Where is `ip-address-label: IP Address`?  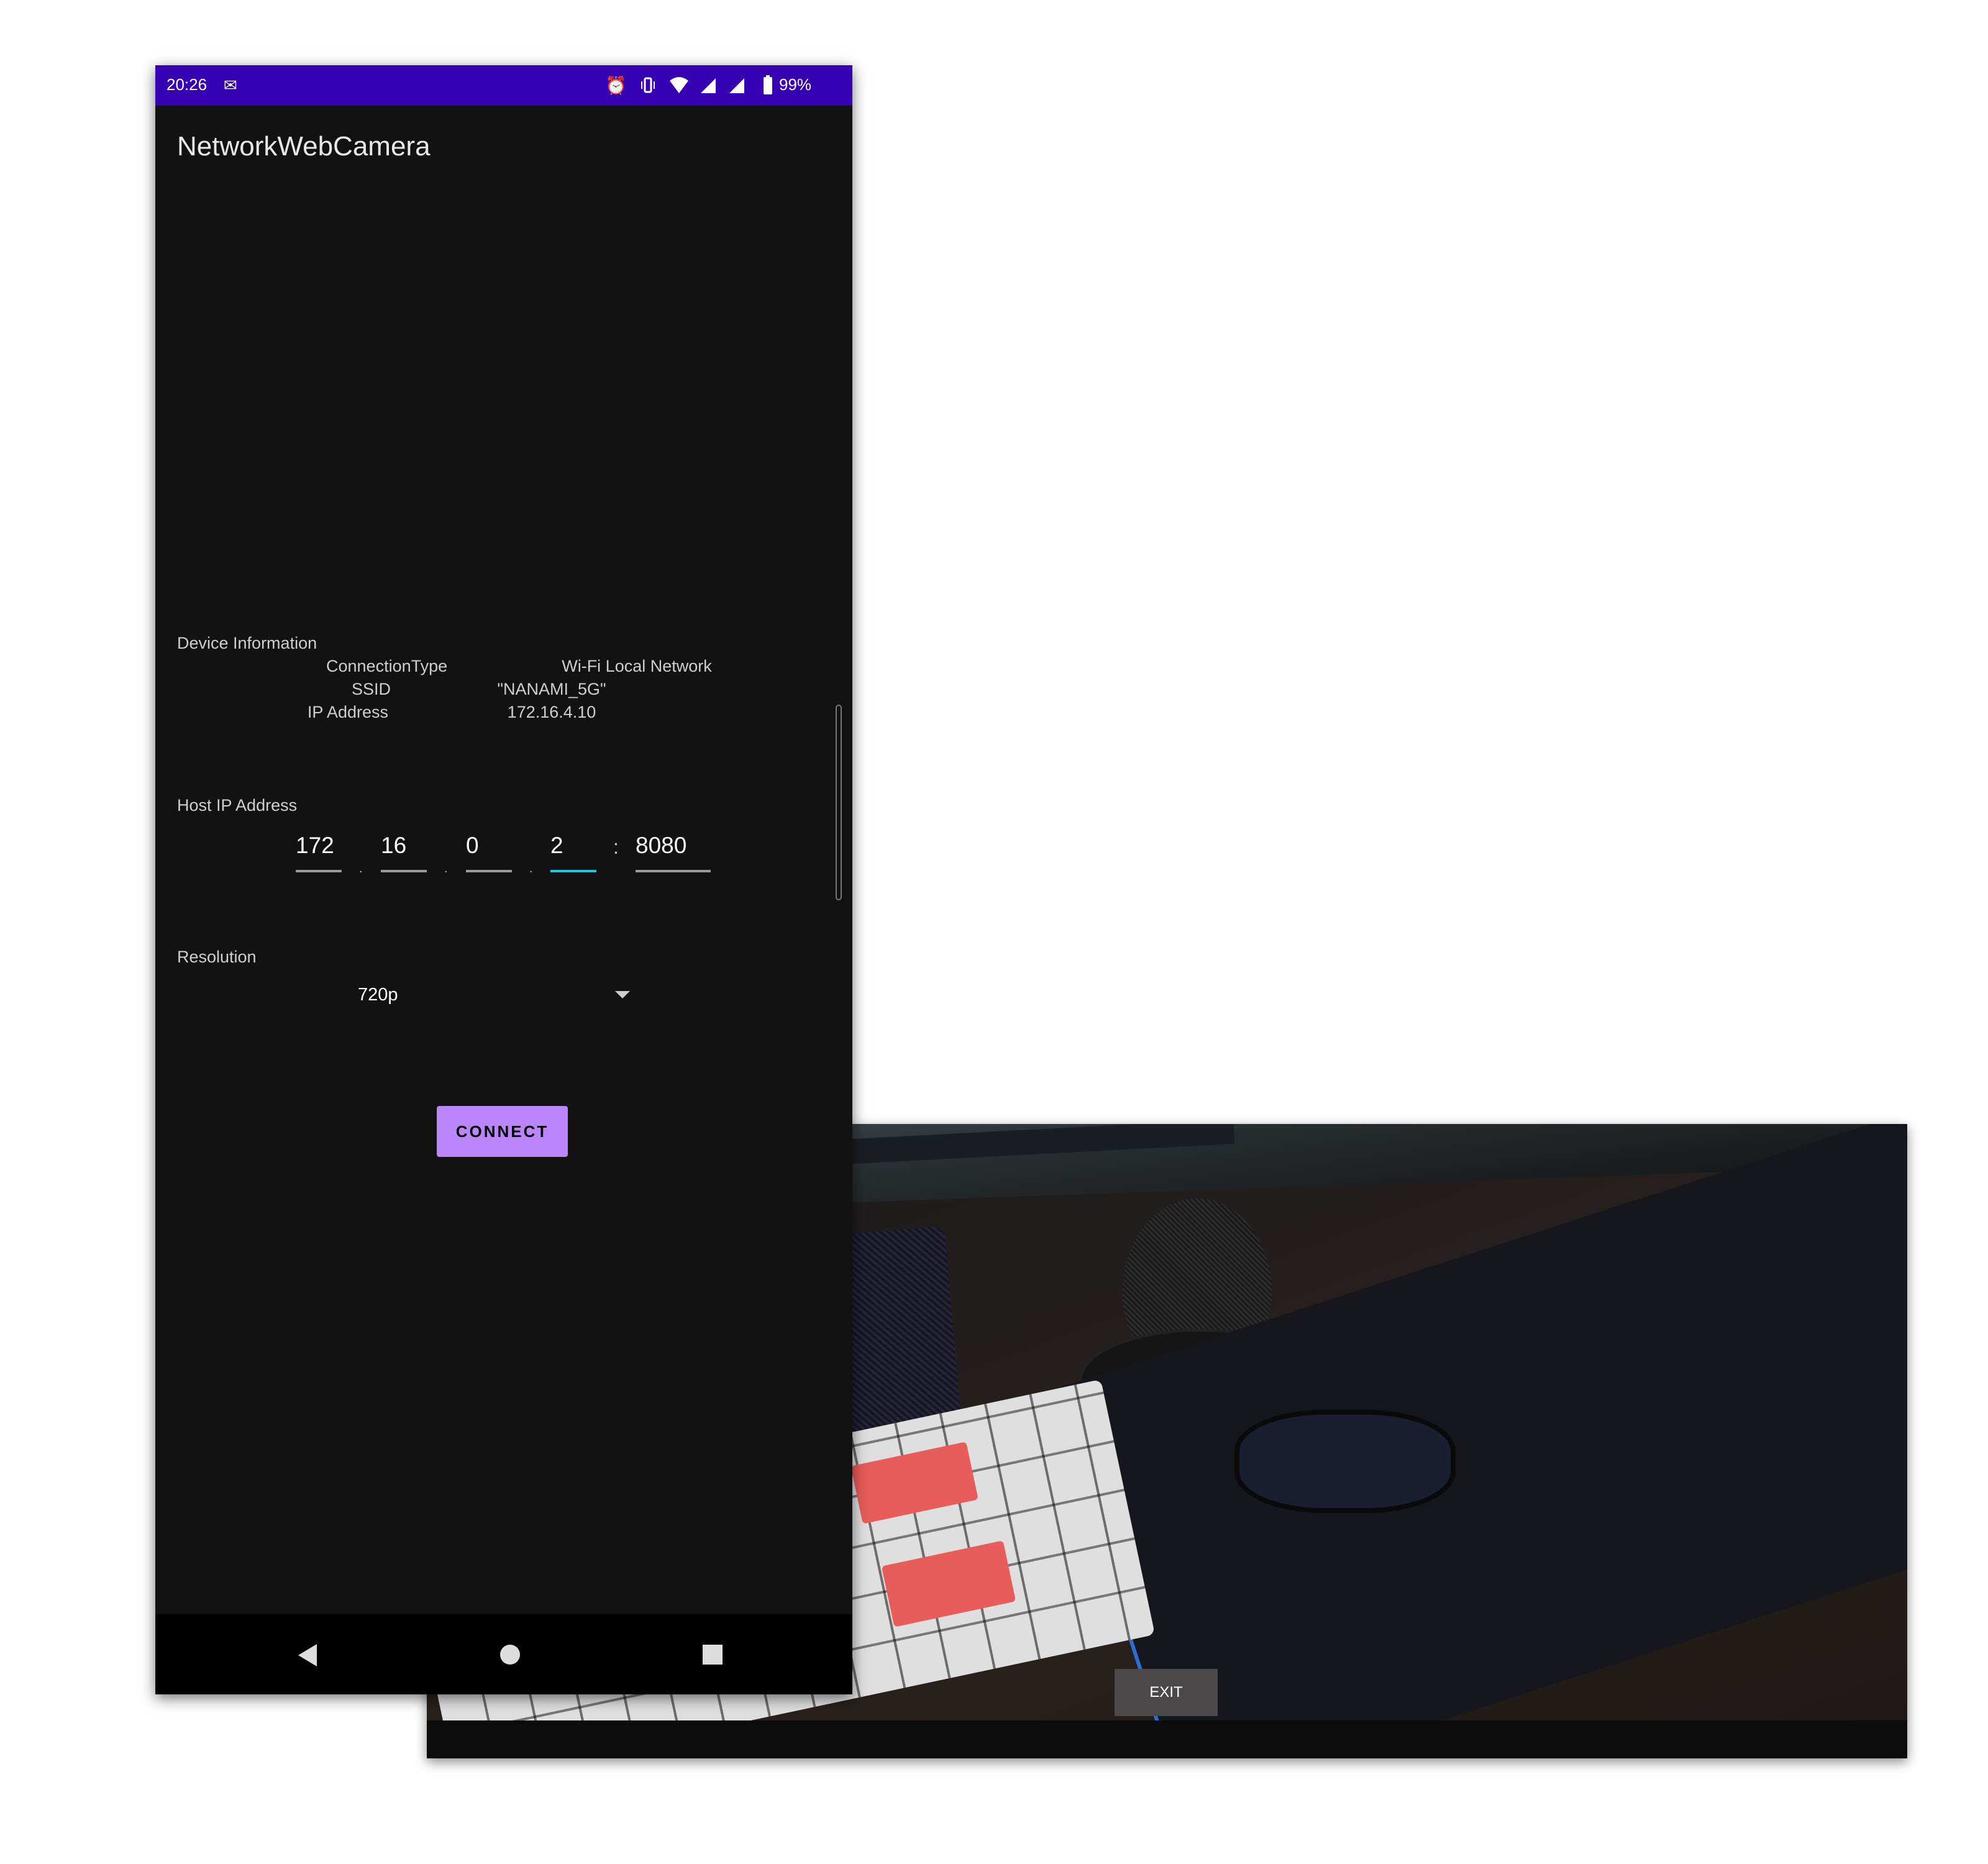 ip-address-label: IP Address is located at coordinates (347, 712).